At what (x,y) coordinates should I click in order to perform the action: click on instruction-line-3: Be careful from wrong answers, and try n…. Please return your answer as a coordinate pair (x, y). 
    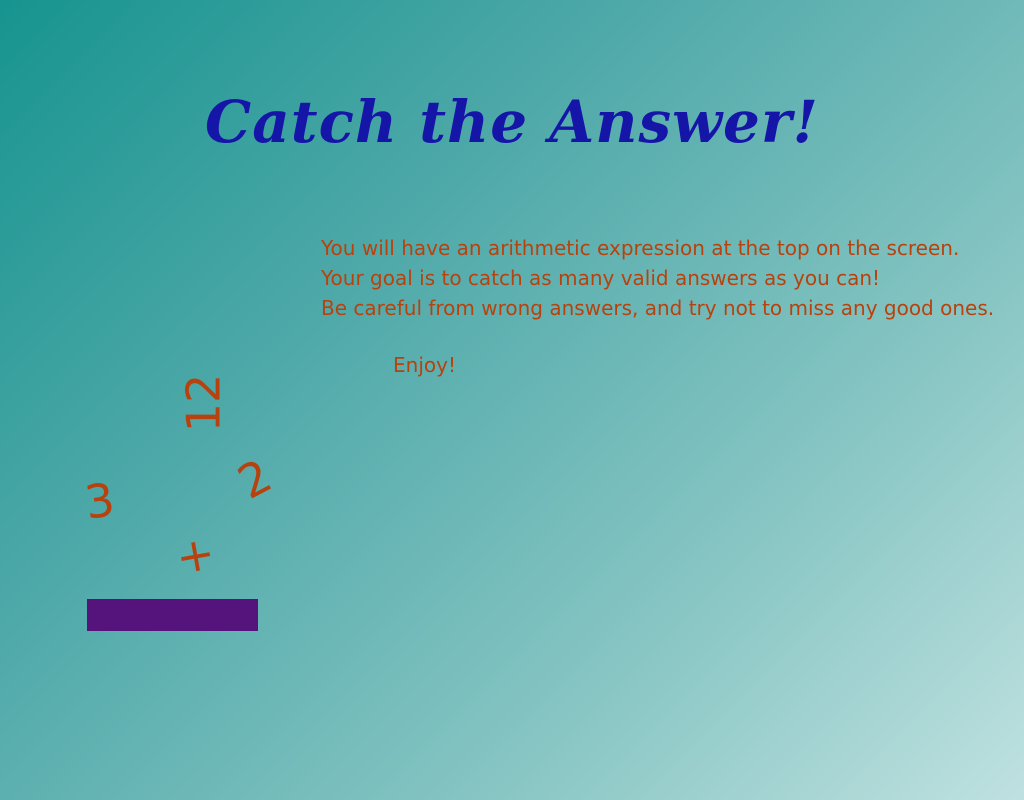
    Looking at the image, I should click on (658, 308).